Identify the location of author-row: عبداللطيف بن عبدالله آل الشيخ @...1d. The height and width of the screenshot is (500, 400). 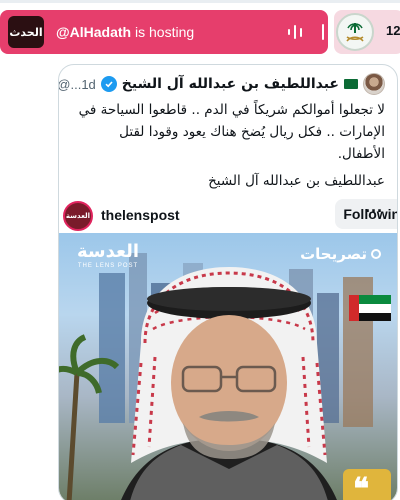
(221, 84).